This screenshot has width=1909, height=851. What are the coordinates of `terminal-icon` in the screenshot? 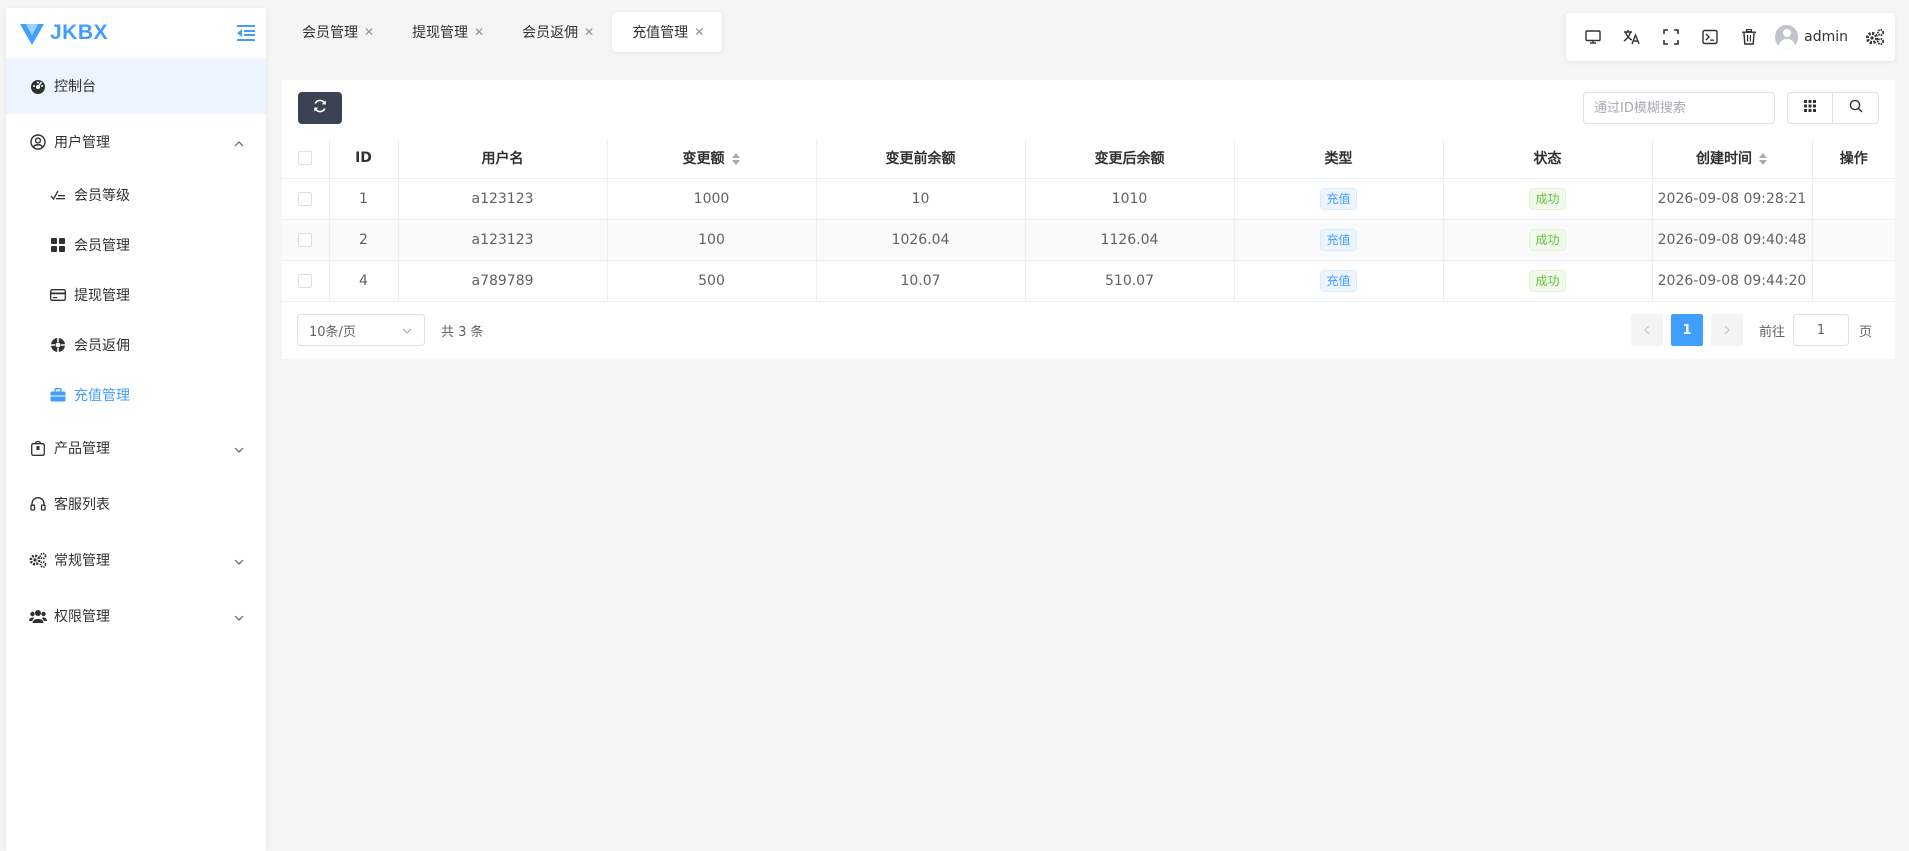 It's located at (1710, 37).